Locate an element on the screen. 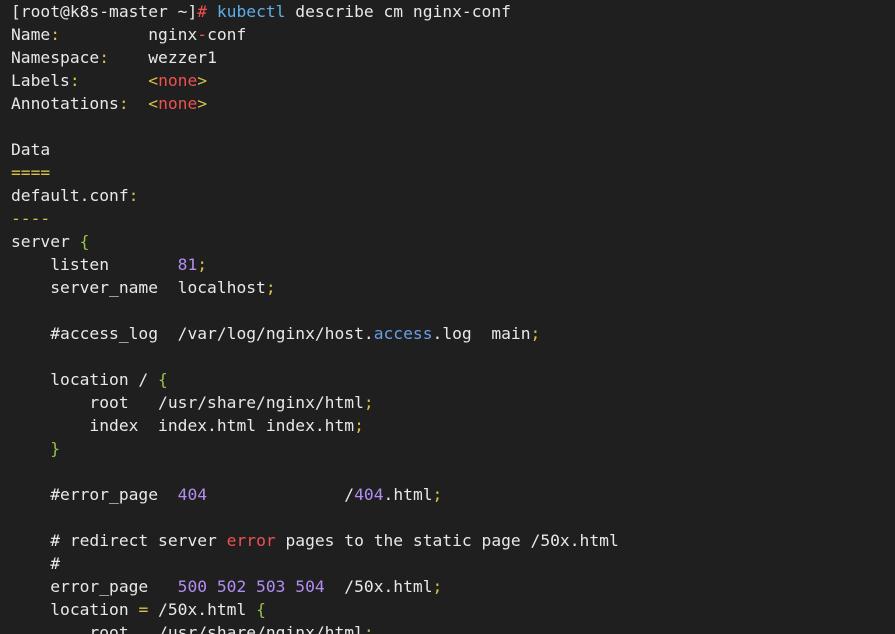 This screenshot has height=634, width=895. terminal-line: Annotations: <none> is located at coordinates (453, 103).